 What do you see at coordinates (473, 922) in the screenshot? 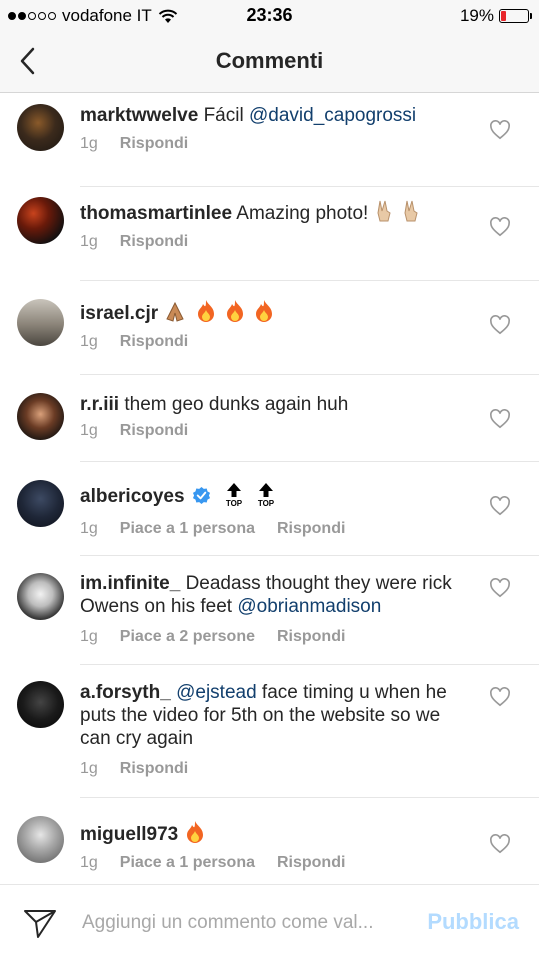
I see `publish-button: Pubblica` at bounding box center [473, 922].